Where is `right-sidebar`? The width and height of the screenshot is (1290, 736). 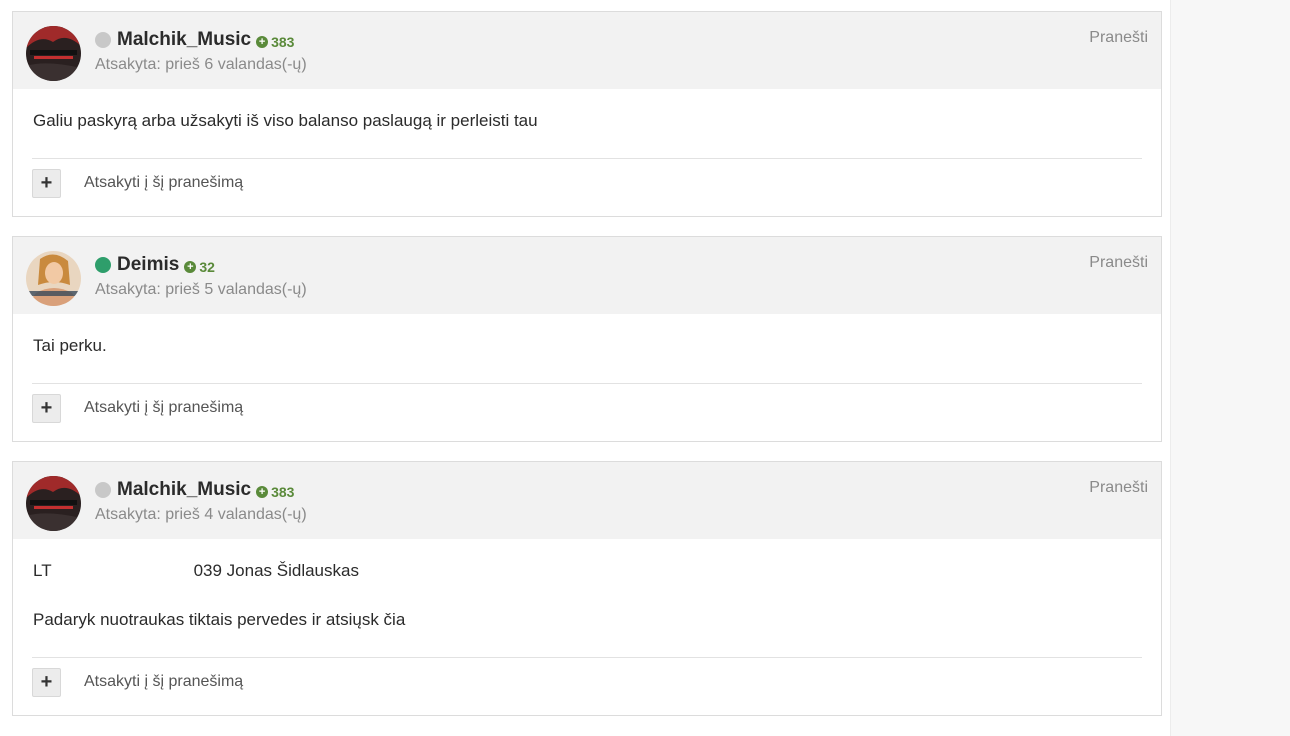
right-sidebar is located at coordinates (1230, 368).